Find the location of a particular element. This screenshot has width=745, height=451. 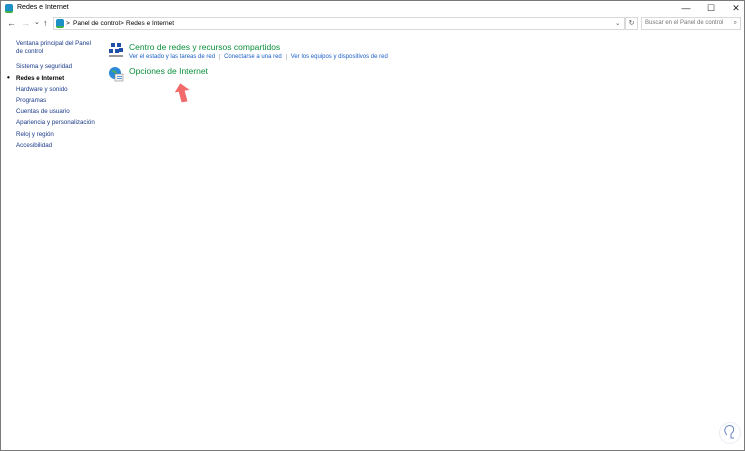

refresh-button: ↻ is located at coordinates (631, 23).